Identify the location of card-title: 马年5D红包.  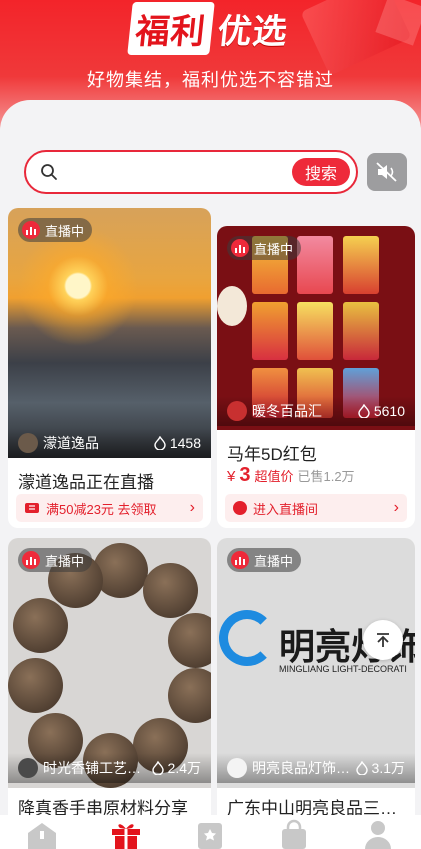
(272, 454).